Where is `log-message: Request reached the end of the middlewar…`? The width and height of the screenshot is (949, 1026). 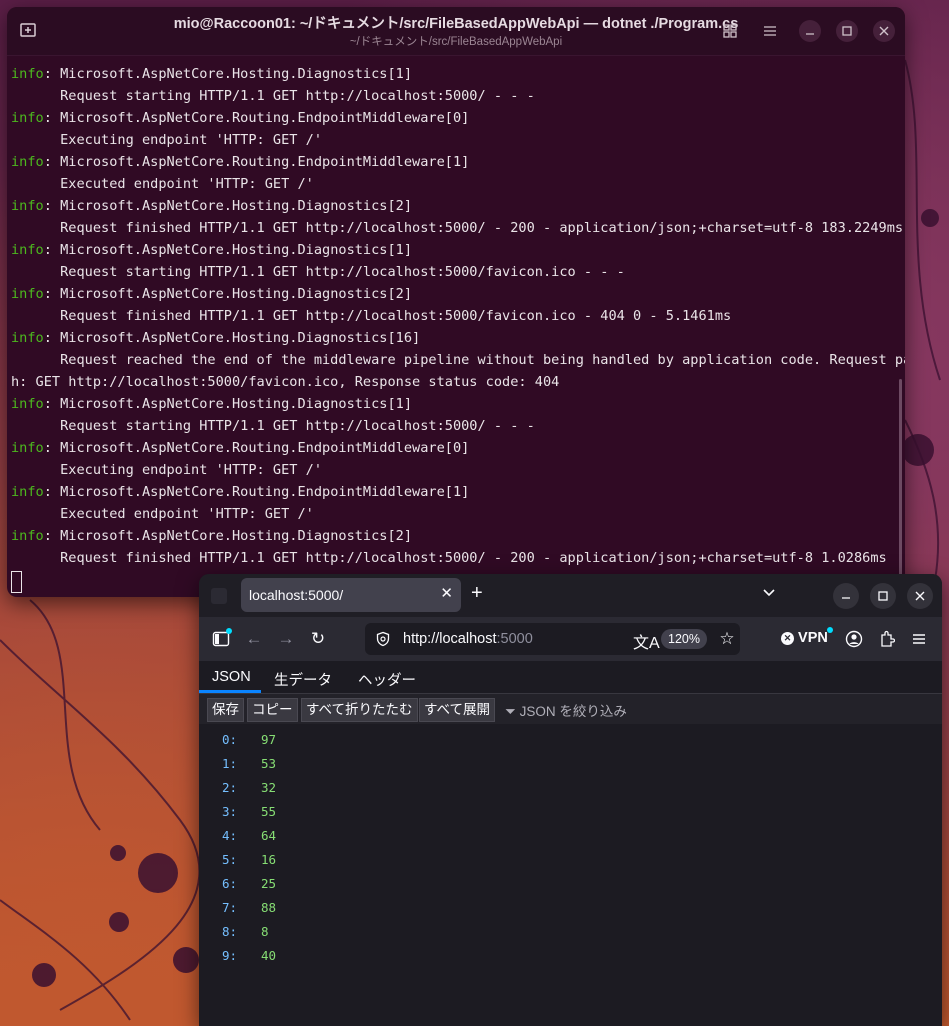
log-message: Request reached the end of the middlewar… is located at coordinates (458, 360).